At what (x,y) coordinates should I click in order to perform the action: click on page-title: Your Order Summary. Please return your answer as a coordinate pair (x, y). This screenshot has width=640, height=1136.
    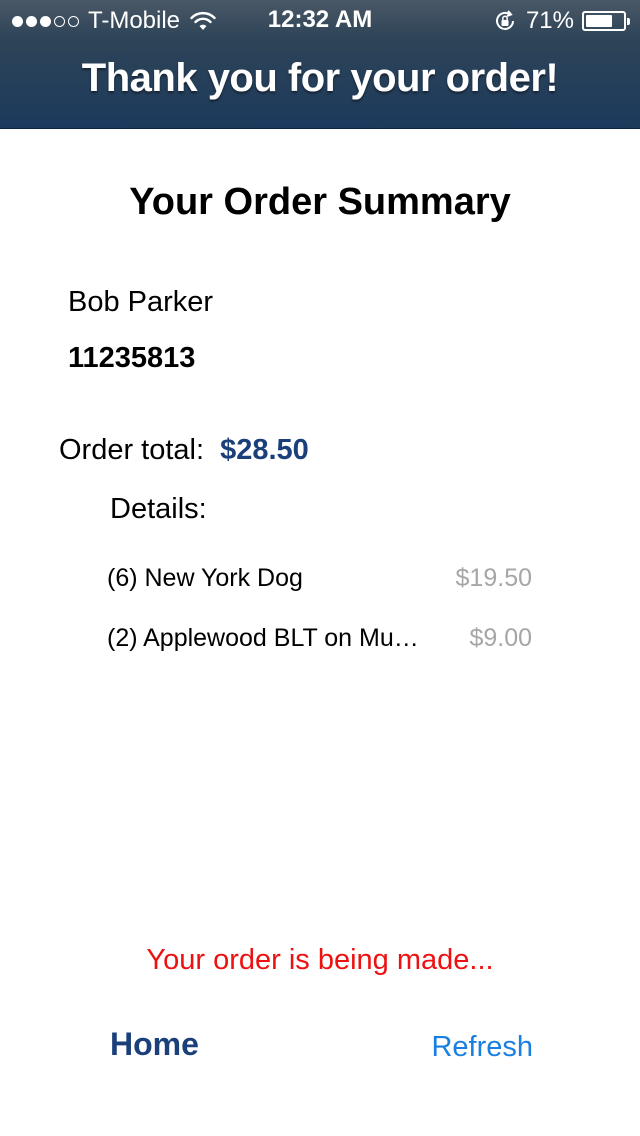
    Looking at the image, I should click on (320, 202).